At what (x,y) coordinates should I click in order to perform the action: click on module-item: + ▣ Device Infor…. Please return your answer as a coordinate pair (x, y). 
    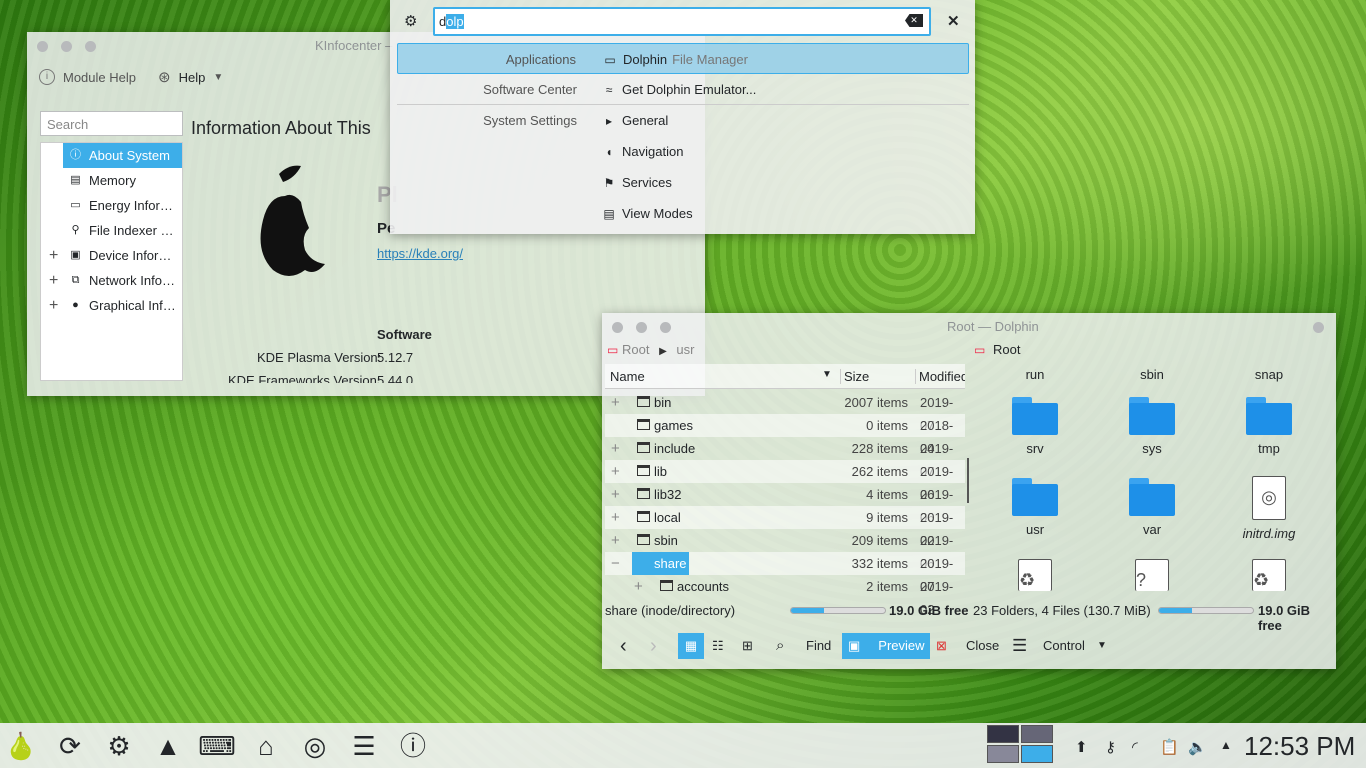
    Looking at the image, I should click on (111, 255).